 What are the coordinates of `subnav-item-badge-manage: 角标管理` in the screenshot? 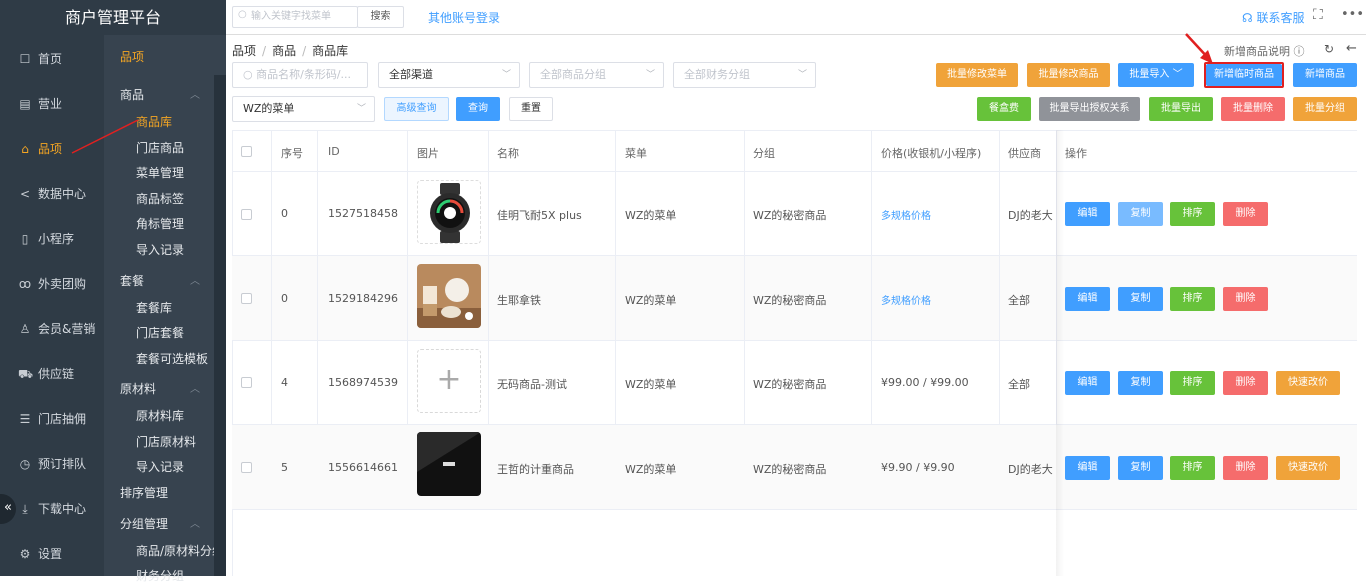 It's located at (160, 223).